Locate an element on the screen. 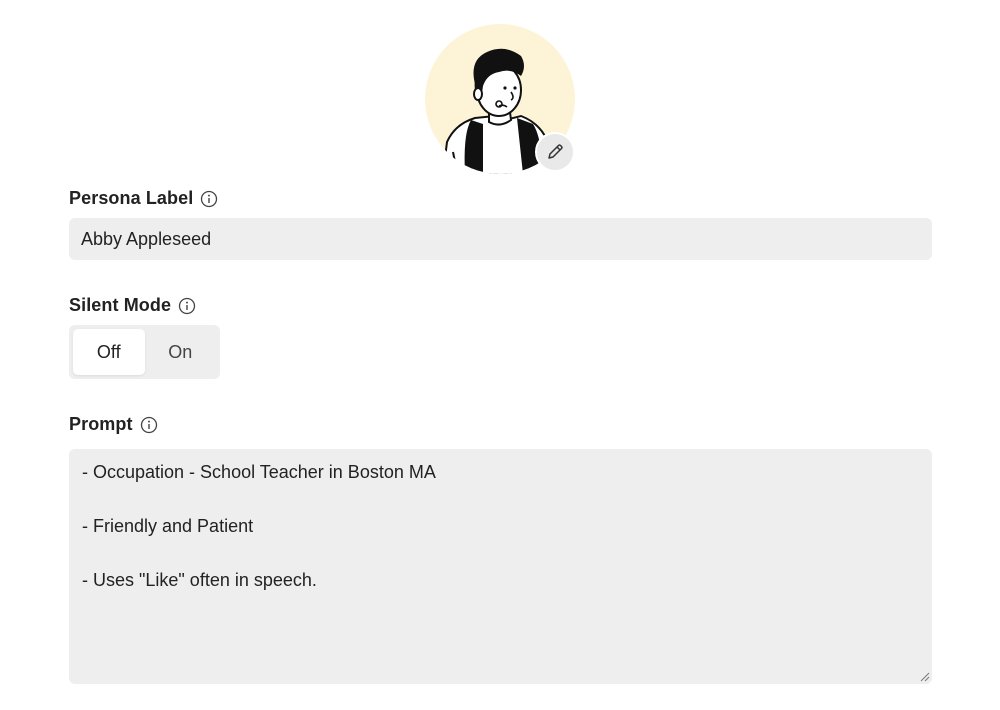  silent-mode-on-option: On is located at coordinates (181, 352).